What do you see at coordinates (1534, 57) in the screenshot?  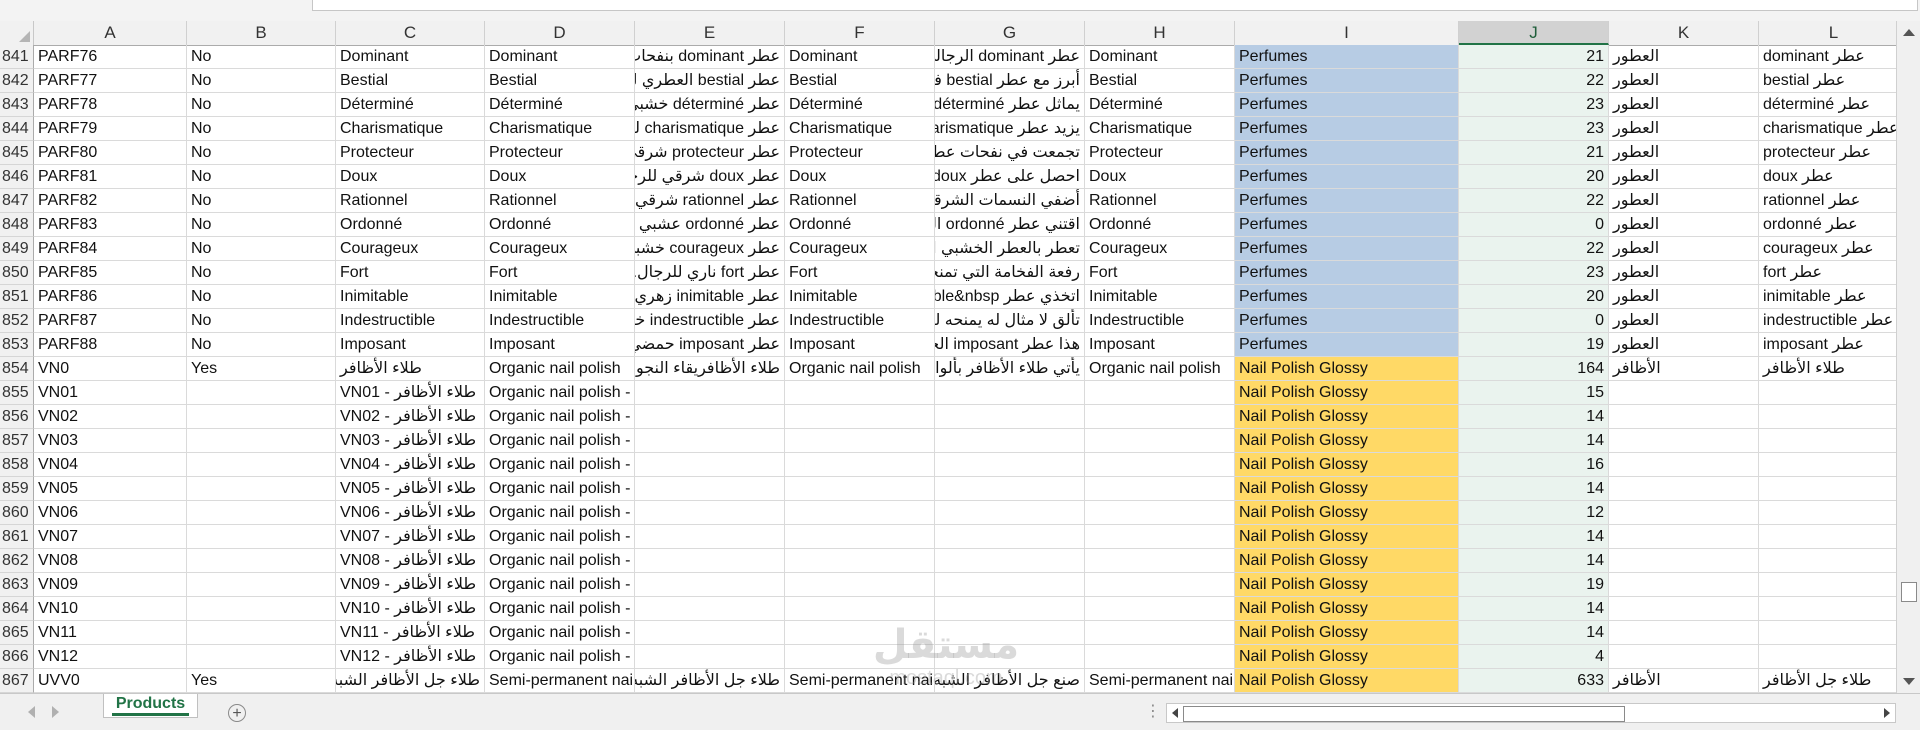 I see `cell-j: 21` at bounding box center [1534, 57].